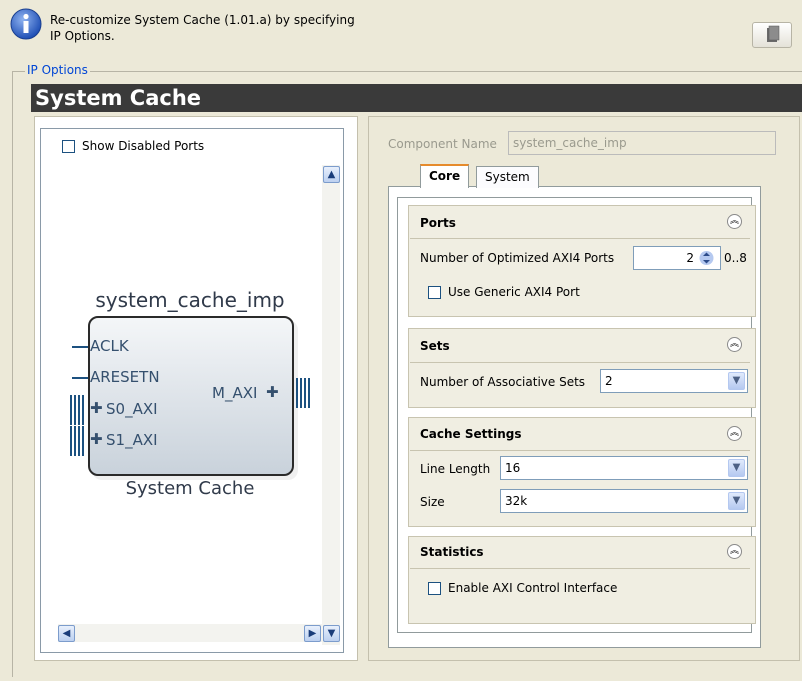 The image size is (802, 681). What do you see at coordinates (452, 552) in the screenshot?
I see `statistics-group-title: Statistics` at bounding box center [452, 552].